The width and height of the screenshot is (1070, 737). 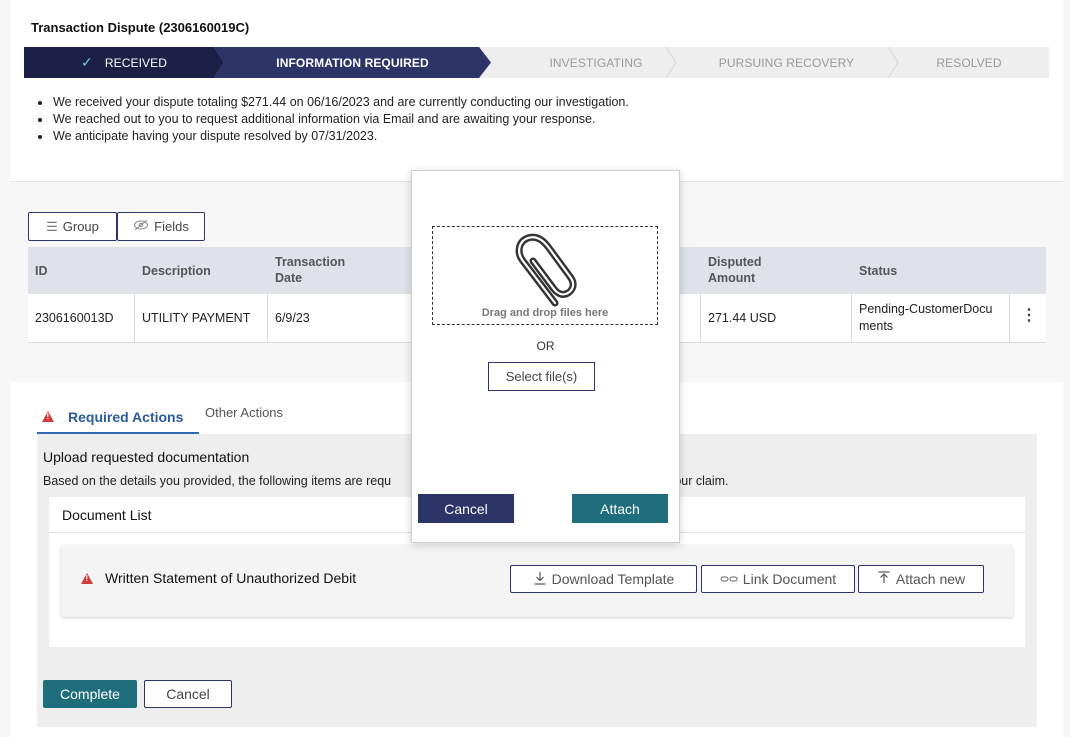 What do you see at coordinates (52, 226) in the screenshot?
I see `list-icon: ☰` at bounding box center [52, 226].